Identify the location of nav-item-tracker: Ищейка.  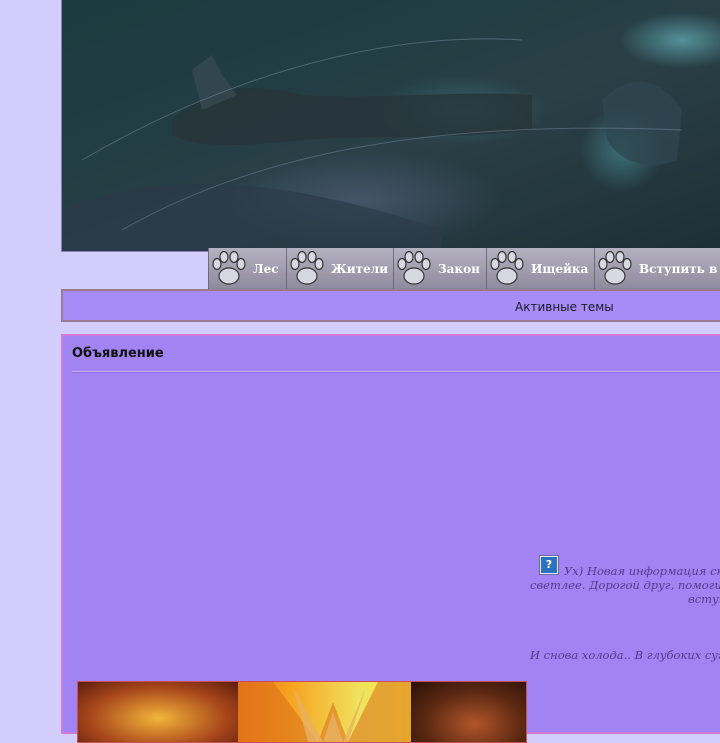
(540, 268).